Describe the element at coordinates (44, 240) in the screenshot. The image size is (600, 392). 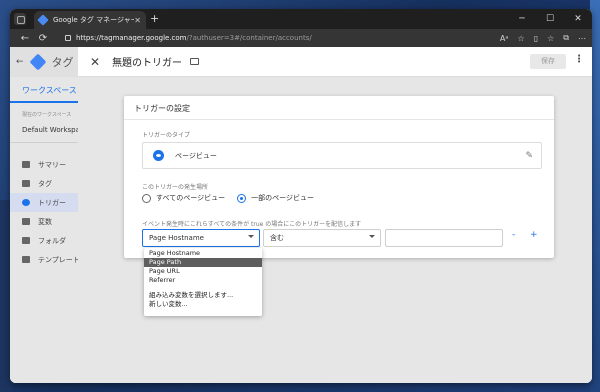
I see `sidebar-item-folders: フォルダ` at that location.